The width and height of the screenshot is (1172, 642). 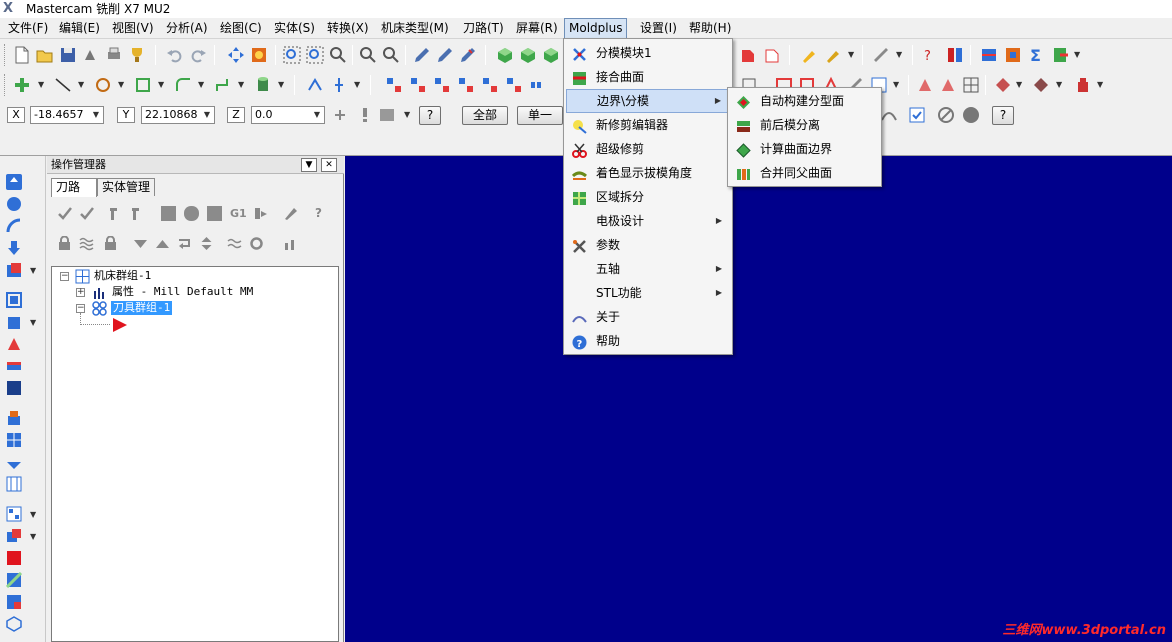 What do you see at coordinates (648, 149) in the screenshot?
I see `menu-item-super-trim: 超级修剪` at bounding box center [648, 149].